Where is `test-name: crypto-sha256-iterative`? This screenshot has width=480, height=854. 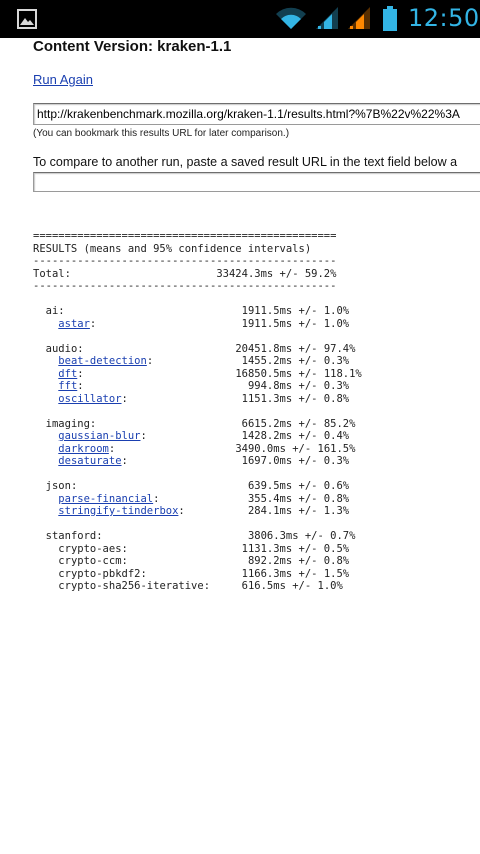 test-name: crypto-sha256-iterative is located at coordinates (131, 586).